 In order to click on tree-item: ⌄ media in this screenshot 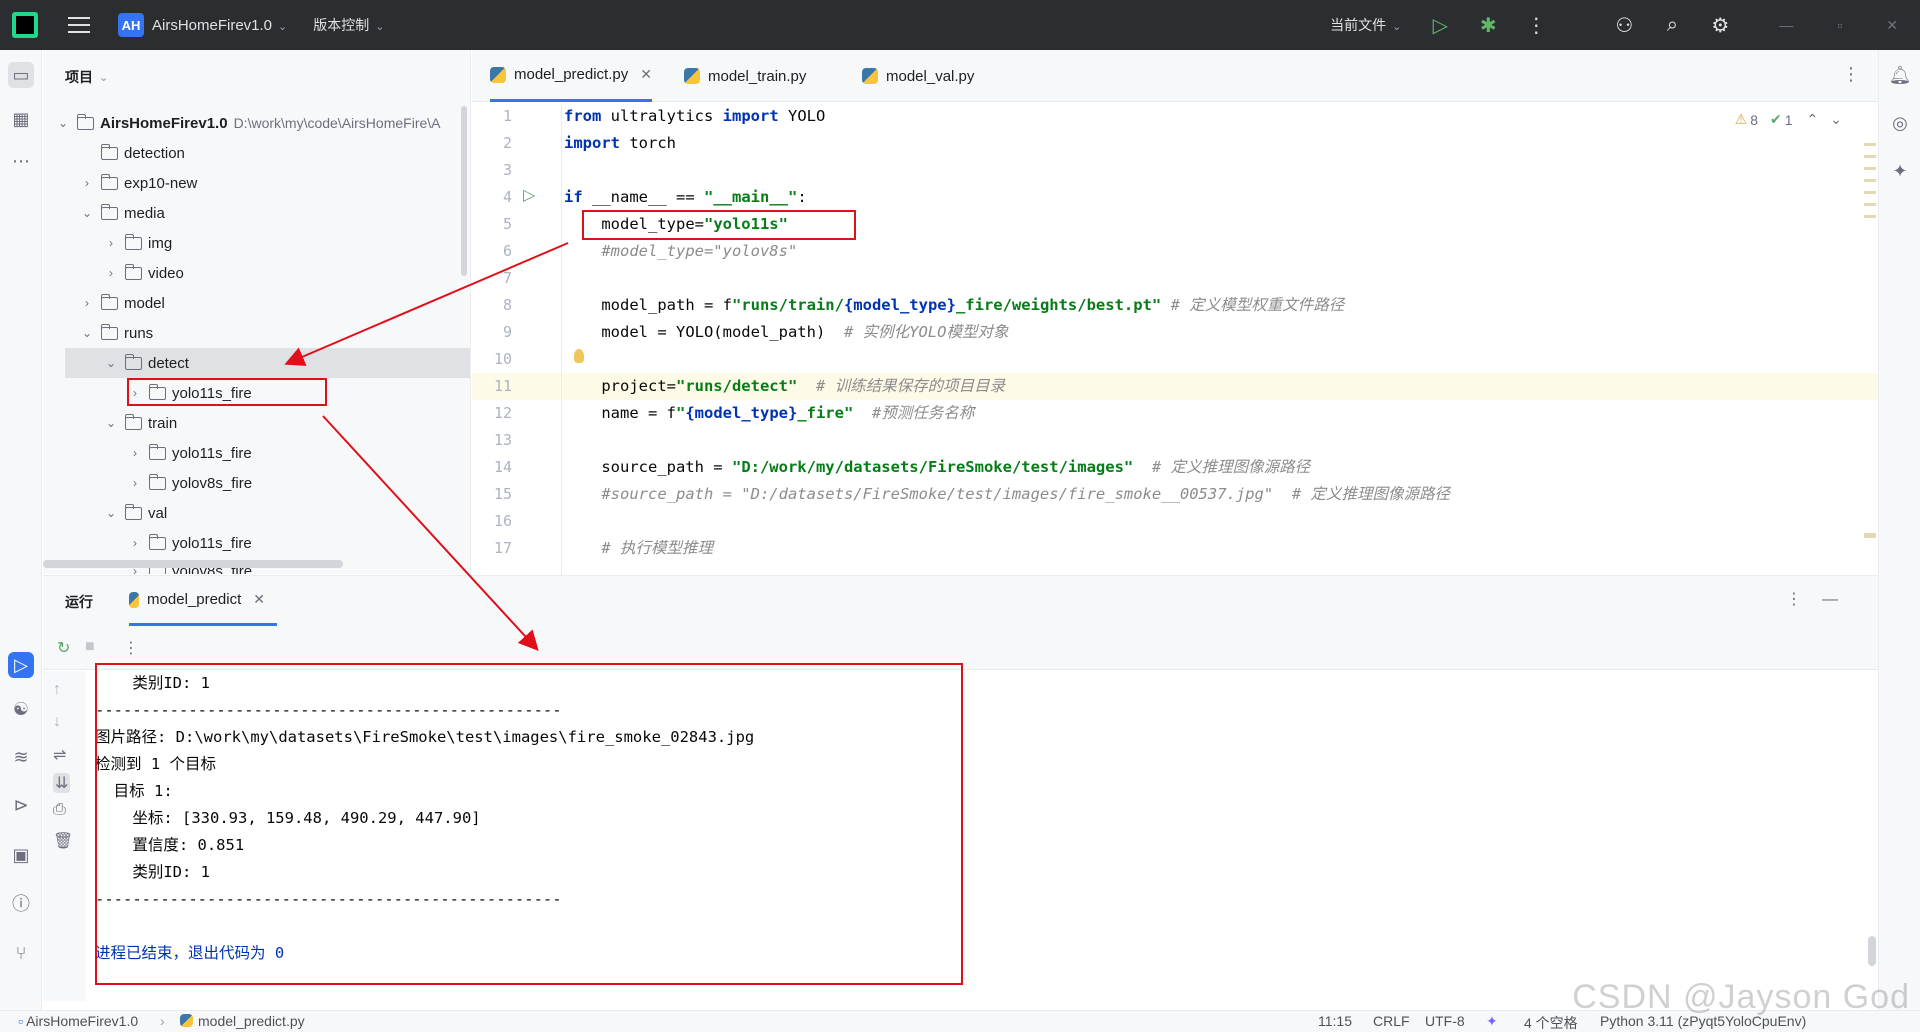, I will do `click(256, 213)`.